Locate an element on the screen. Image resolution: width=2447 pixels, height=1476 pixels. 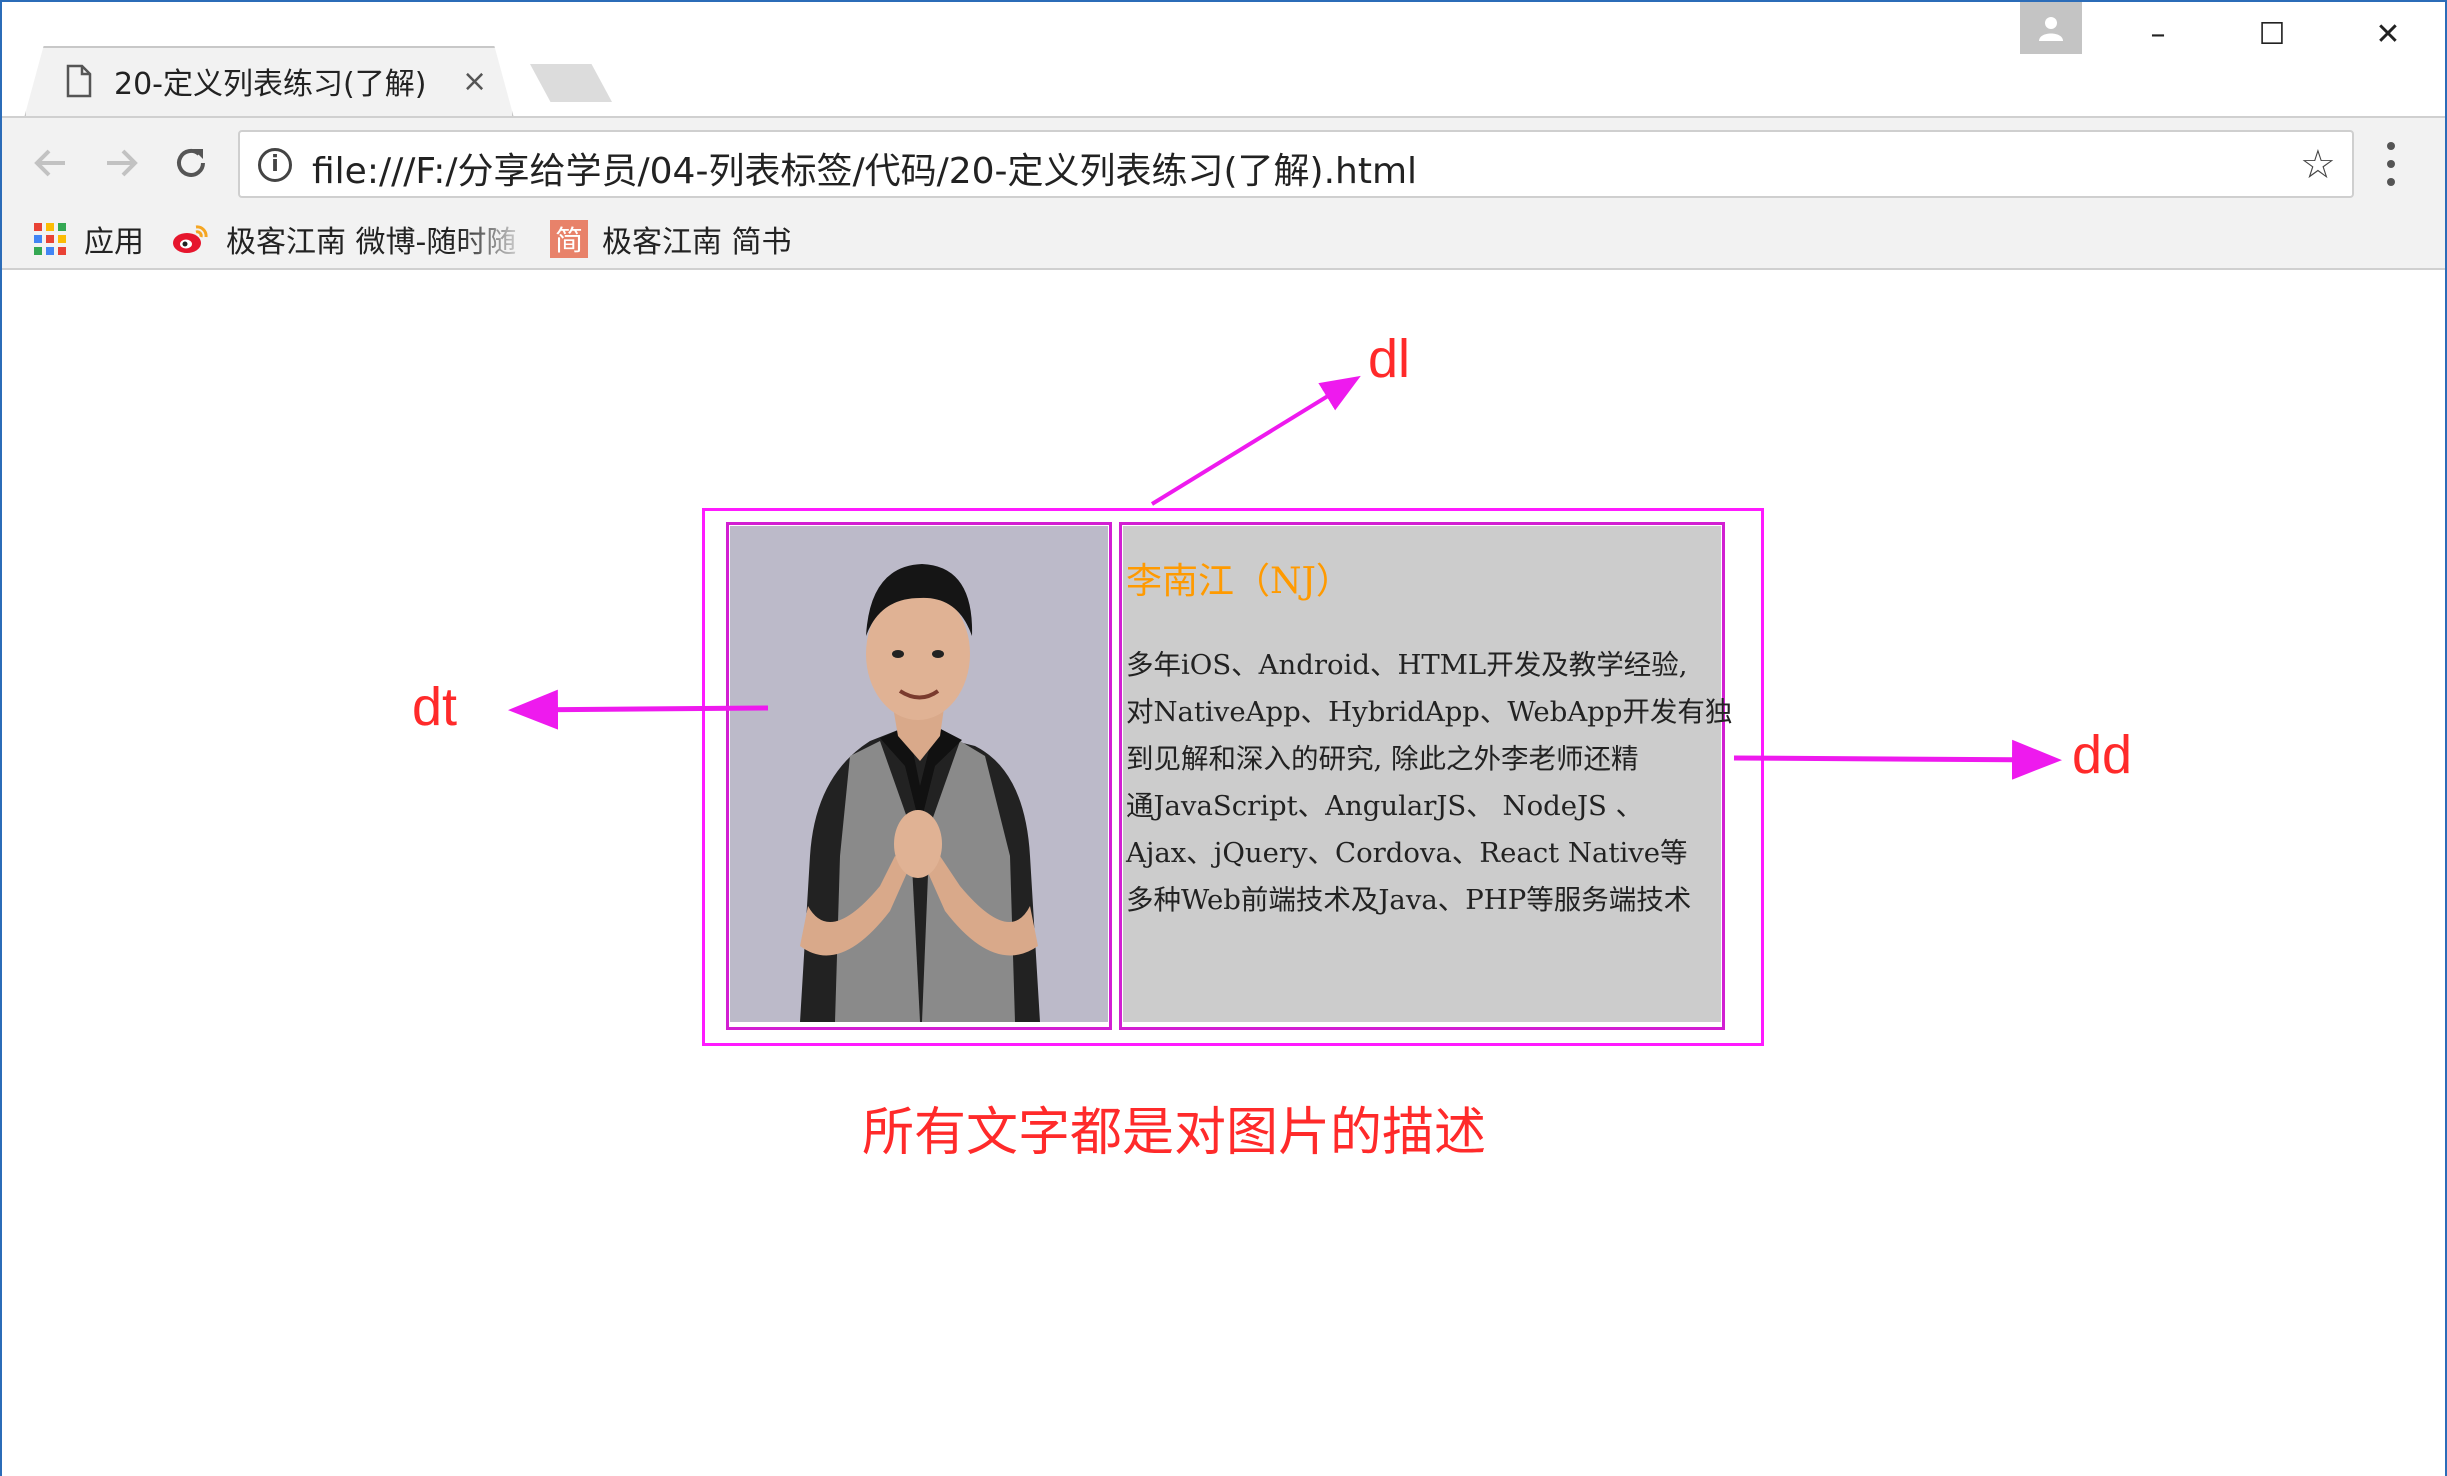
new-tab-button is located at coordinates (571, 83).